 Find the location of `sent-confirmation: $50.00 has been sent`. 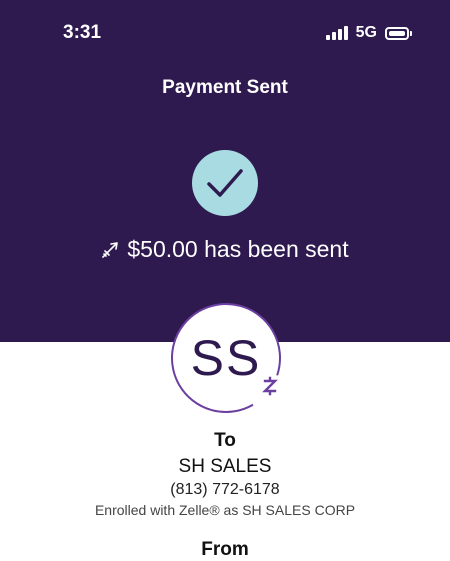

sent-confirmation: $50.00 has been sent is located at coordinates (225, 249).